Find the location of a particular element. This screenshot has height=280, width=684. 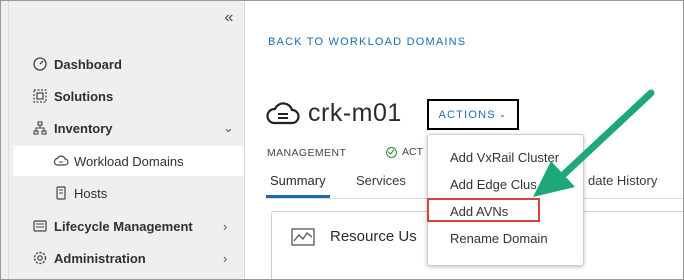

card-title: Resource Us is located at coordinates (373, 236).